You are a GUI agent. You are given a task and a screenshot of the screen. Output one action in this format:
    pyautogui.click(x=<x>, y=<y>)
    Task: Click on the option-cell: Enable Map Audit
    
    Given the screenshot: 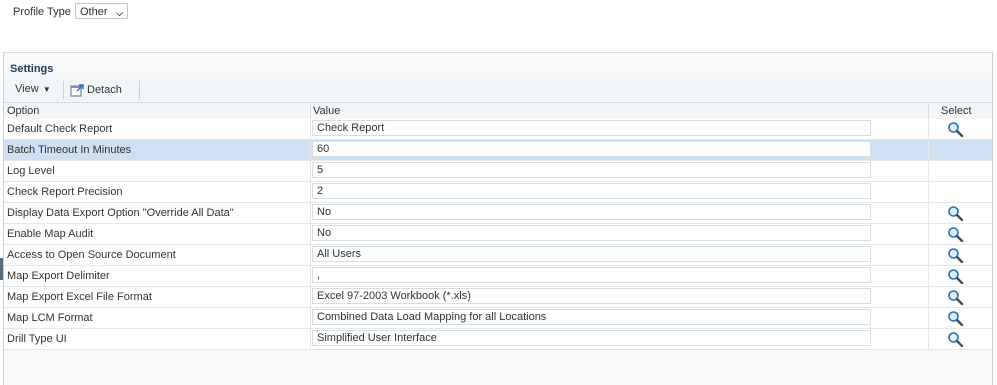 What is the action you would take?
    pyautogui.click(x=50, y=234)
    